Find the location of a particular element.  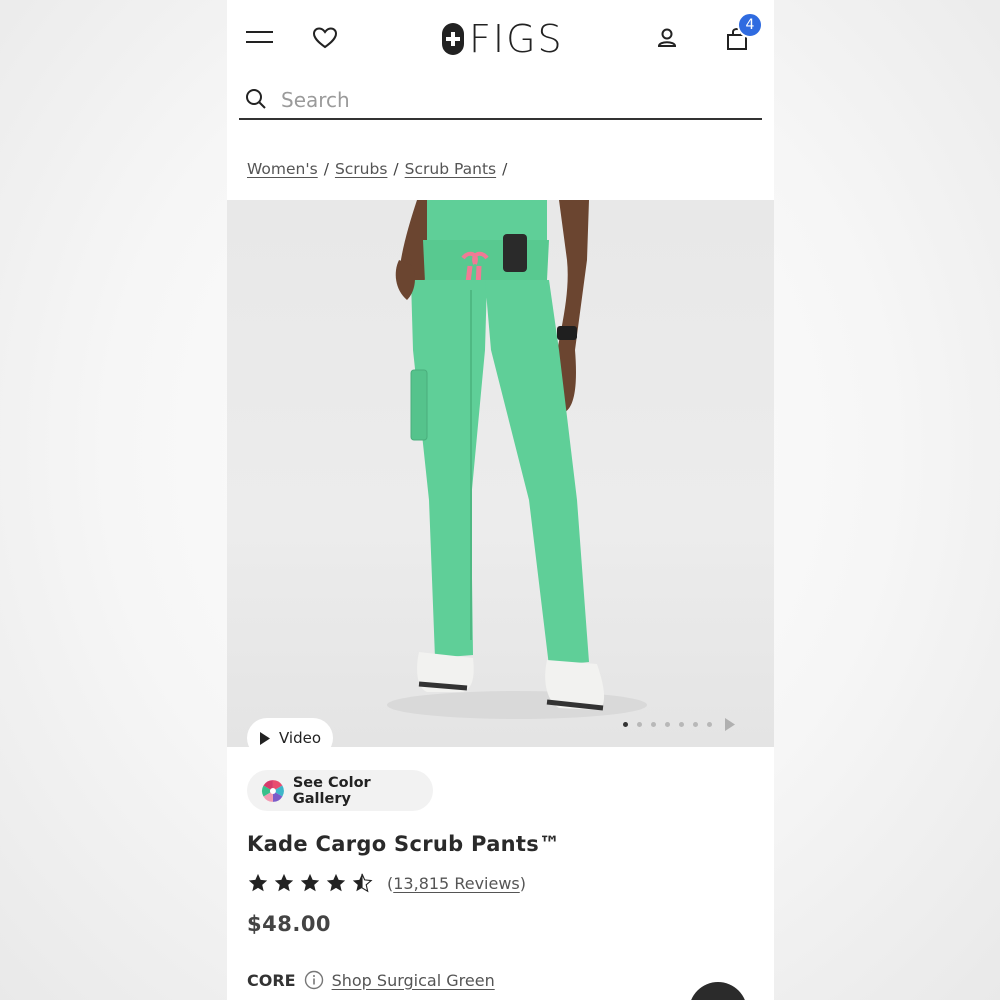

shop-color-link: Shop Surgical Green is located at coordinates (413, 980).